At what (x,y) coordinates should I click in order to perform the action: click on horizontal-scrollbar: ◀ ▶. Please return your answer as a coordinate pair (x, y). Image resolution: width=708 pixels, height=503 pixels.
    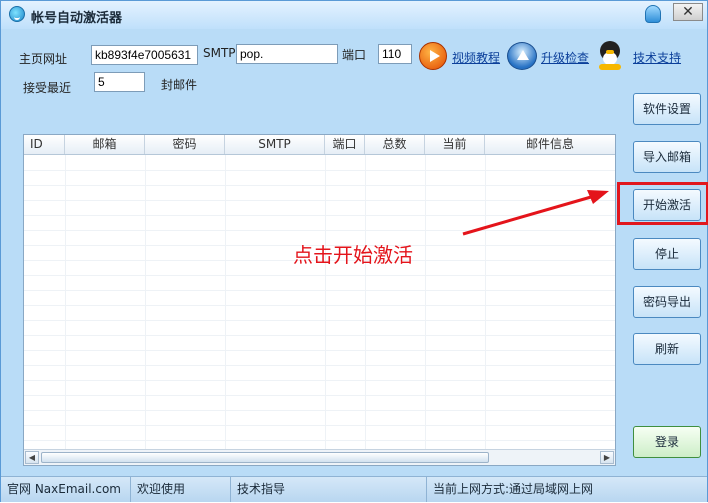
    Looking at the image, I should click on (319, 457).